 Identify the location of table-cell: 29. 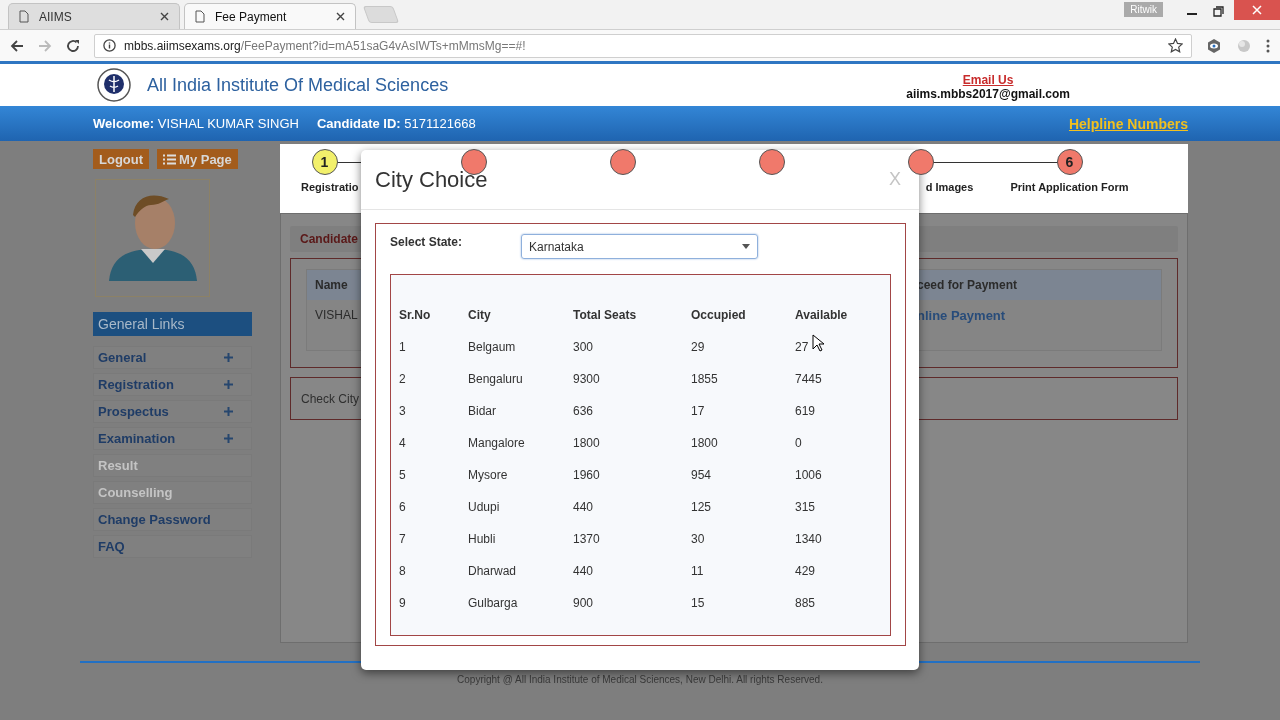
(698, 347).